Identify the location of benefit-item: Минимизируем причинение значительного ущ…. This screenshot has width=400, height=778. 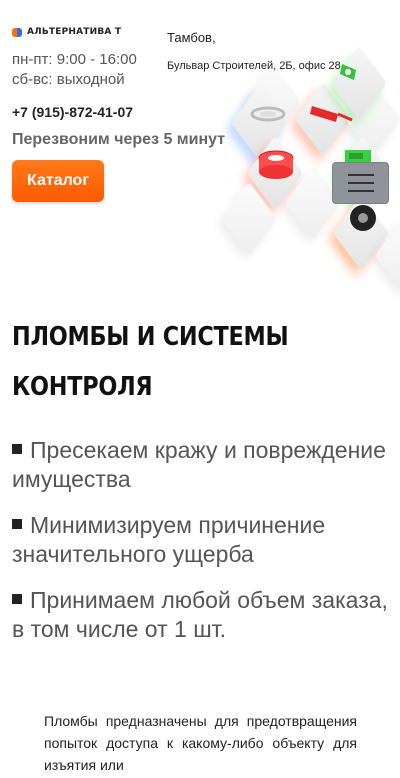
(202, 540).